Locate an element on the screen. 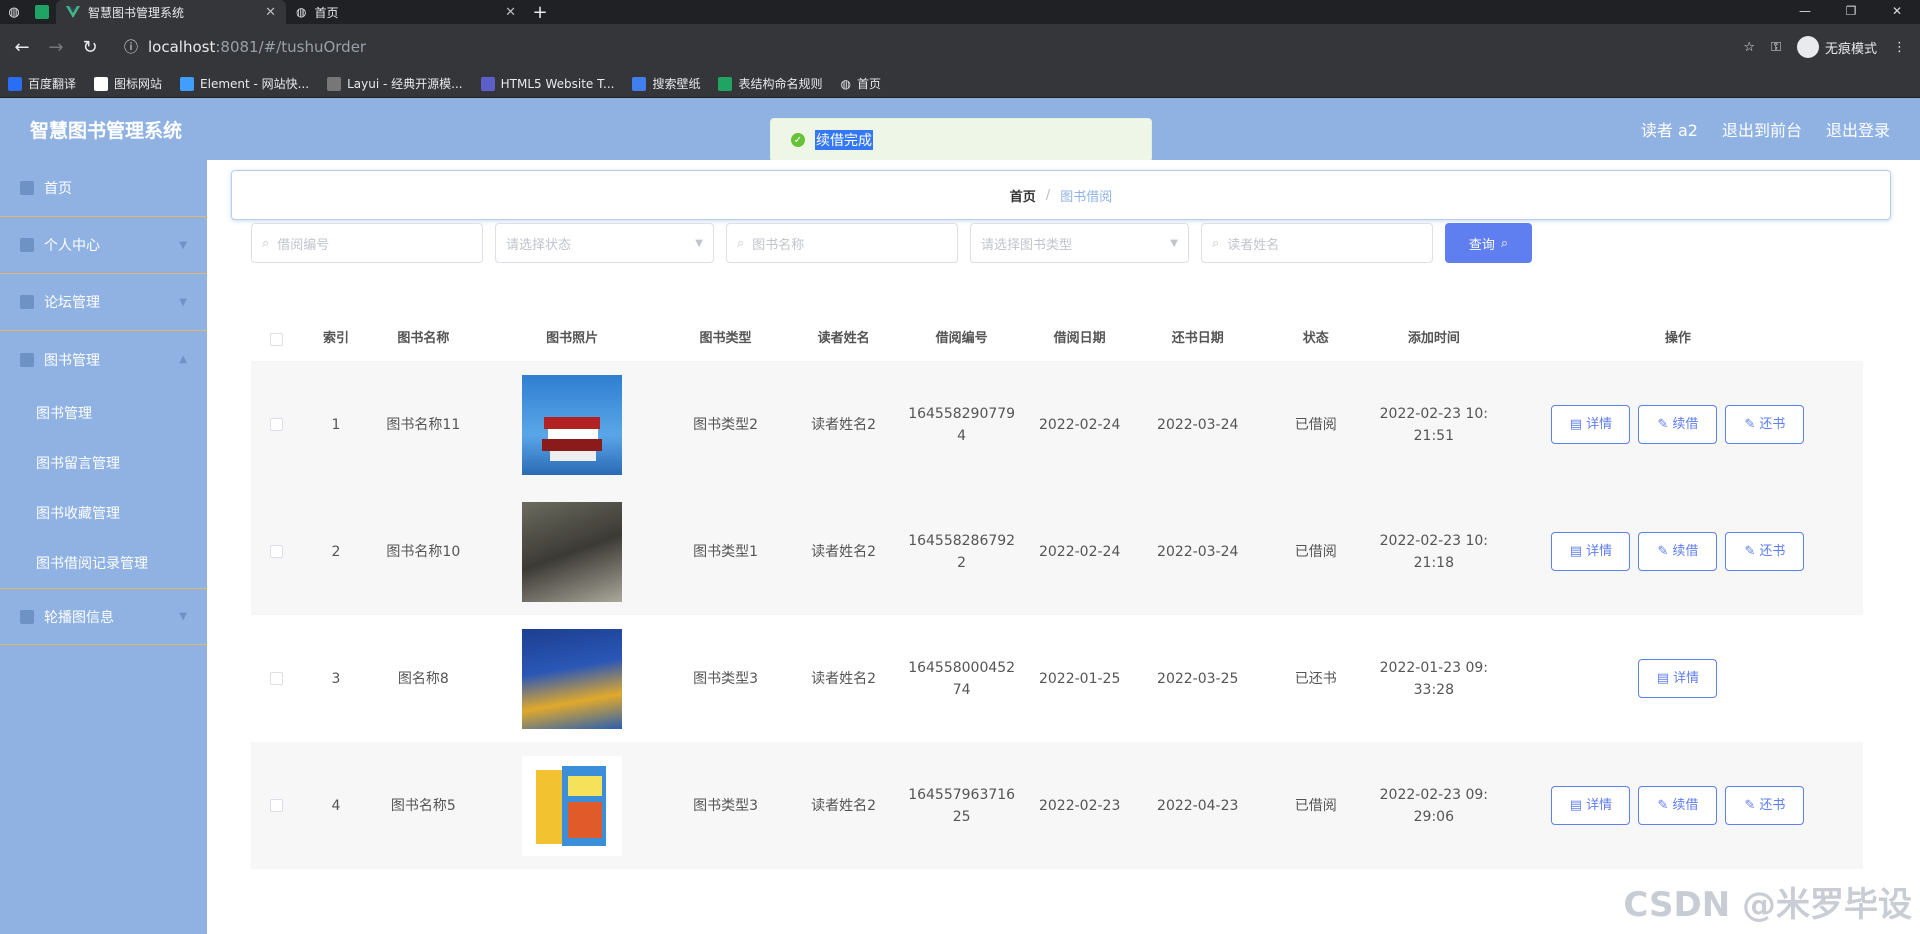  sheet-icon is located at coordinates (725, 83).